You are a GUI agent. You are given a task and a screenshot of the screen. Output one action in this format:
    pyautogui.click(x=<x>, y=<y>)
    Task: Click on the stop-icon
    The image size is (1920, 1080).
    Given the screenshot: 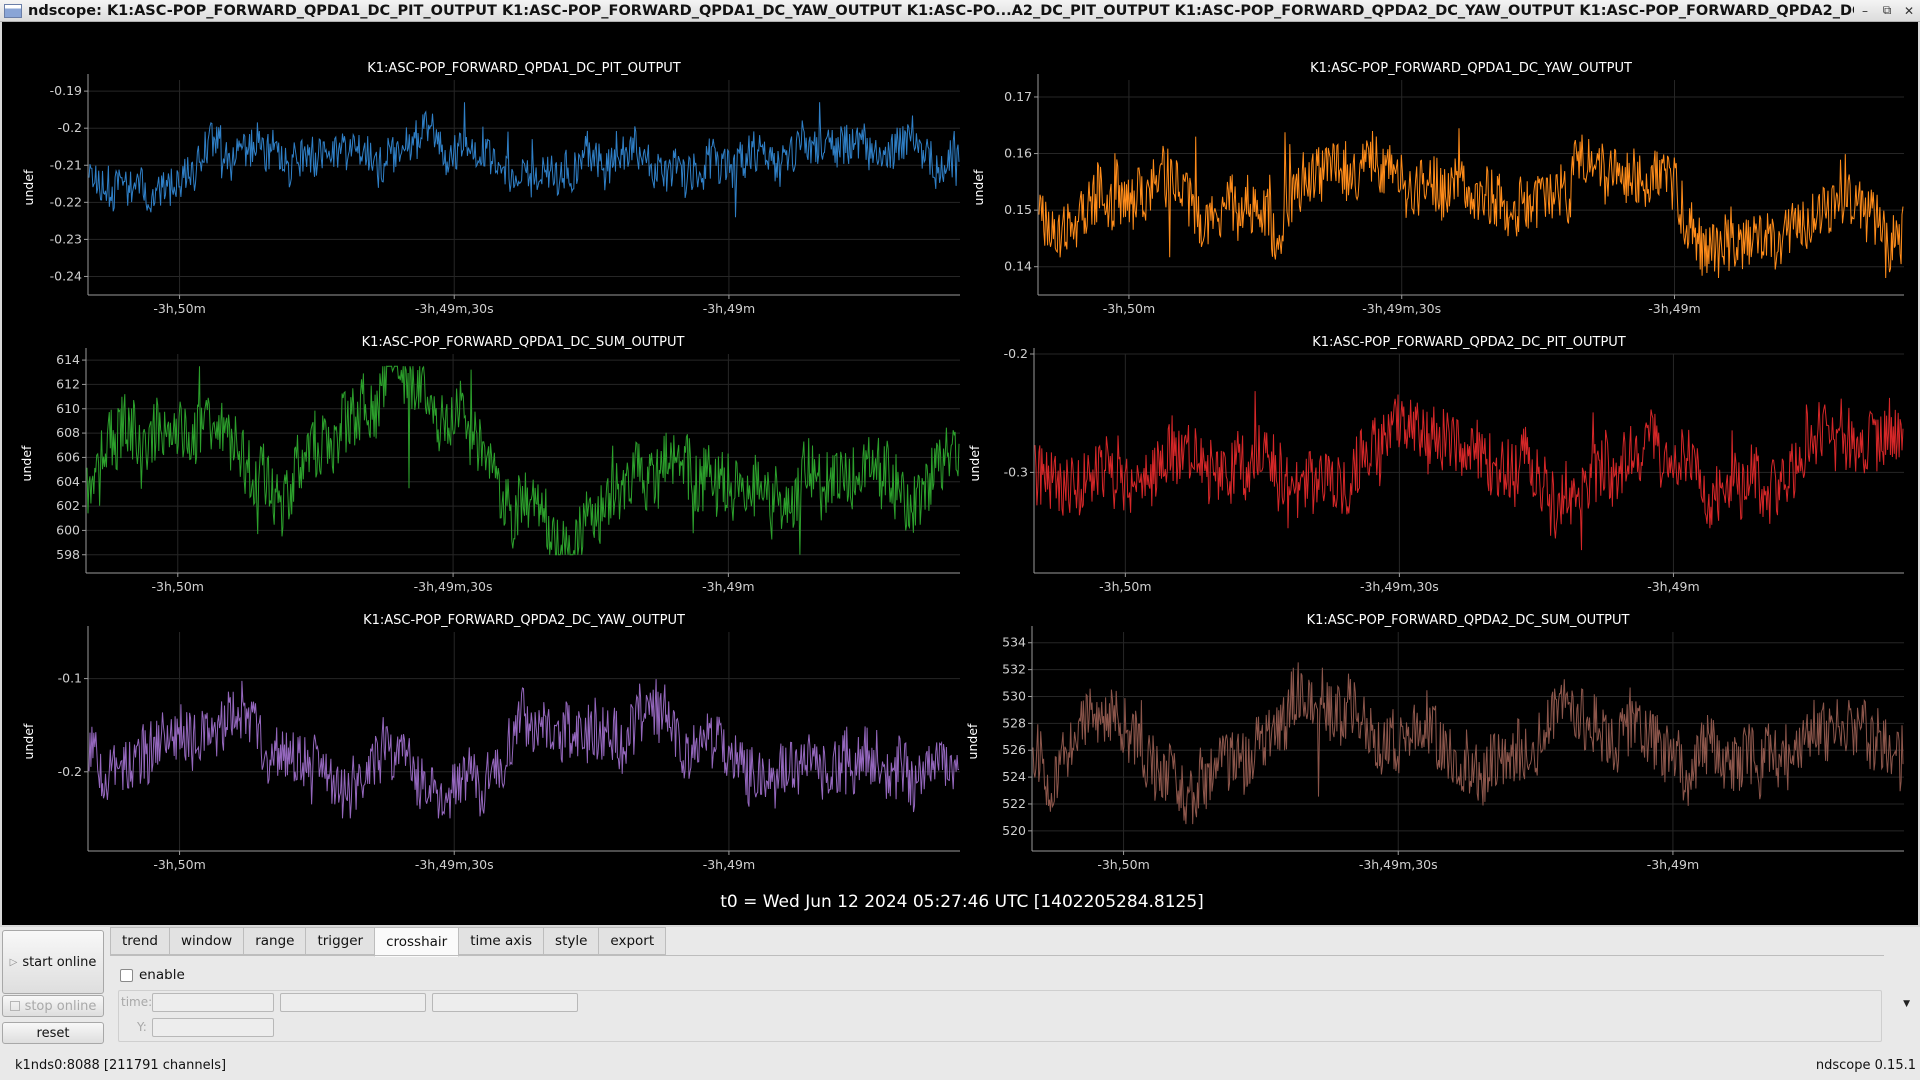 What is the action you would take?
    pyautogui.click(x=14, y=1006)
    